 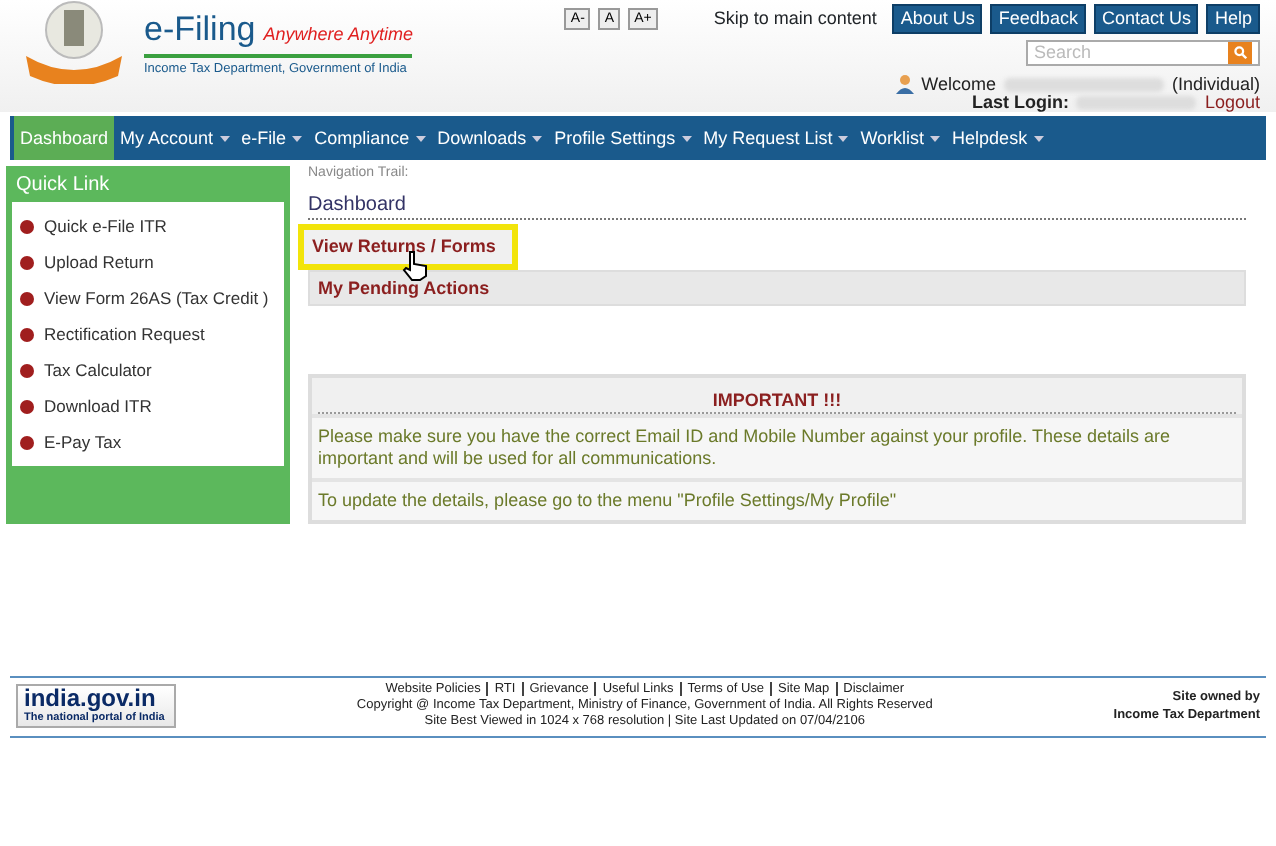 I want to click on last-login-label: Last Login:, so click(x=1020, y=103).